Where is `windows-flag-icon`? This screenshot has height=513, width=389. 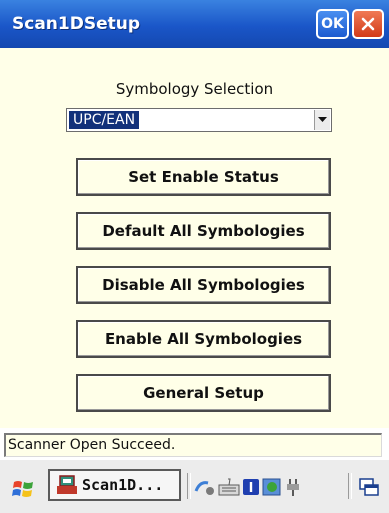
windows-flag-icon is located at coordinates (24, 491).